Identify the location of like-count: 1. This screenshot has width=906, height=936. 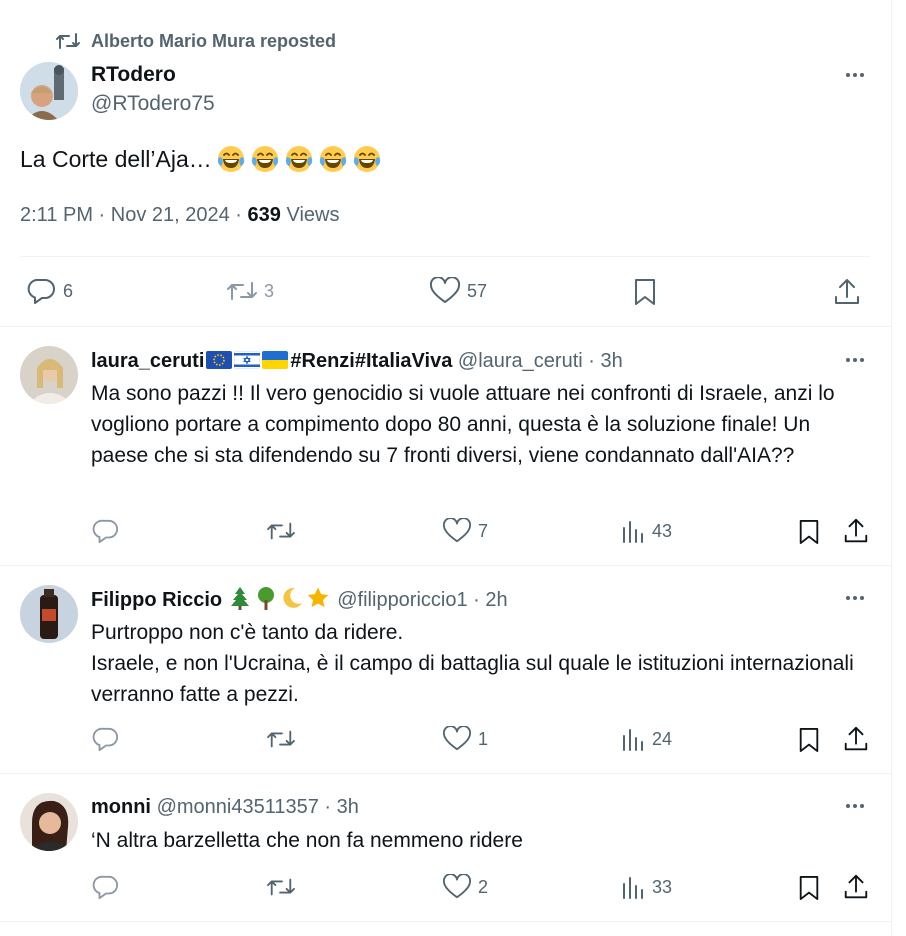
(483, 738).